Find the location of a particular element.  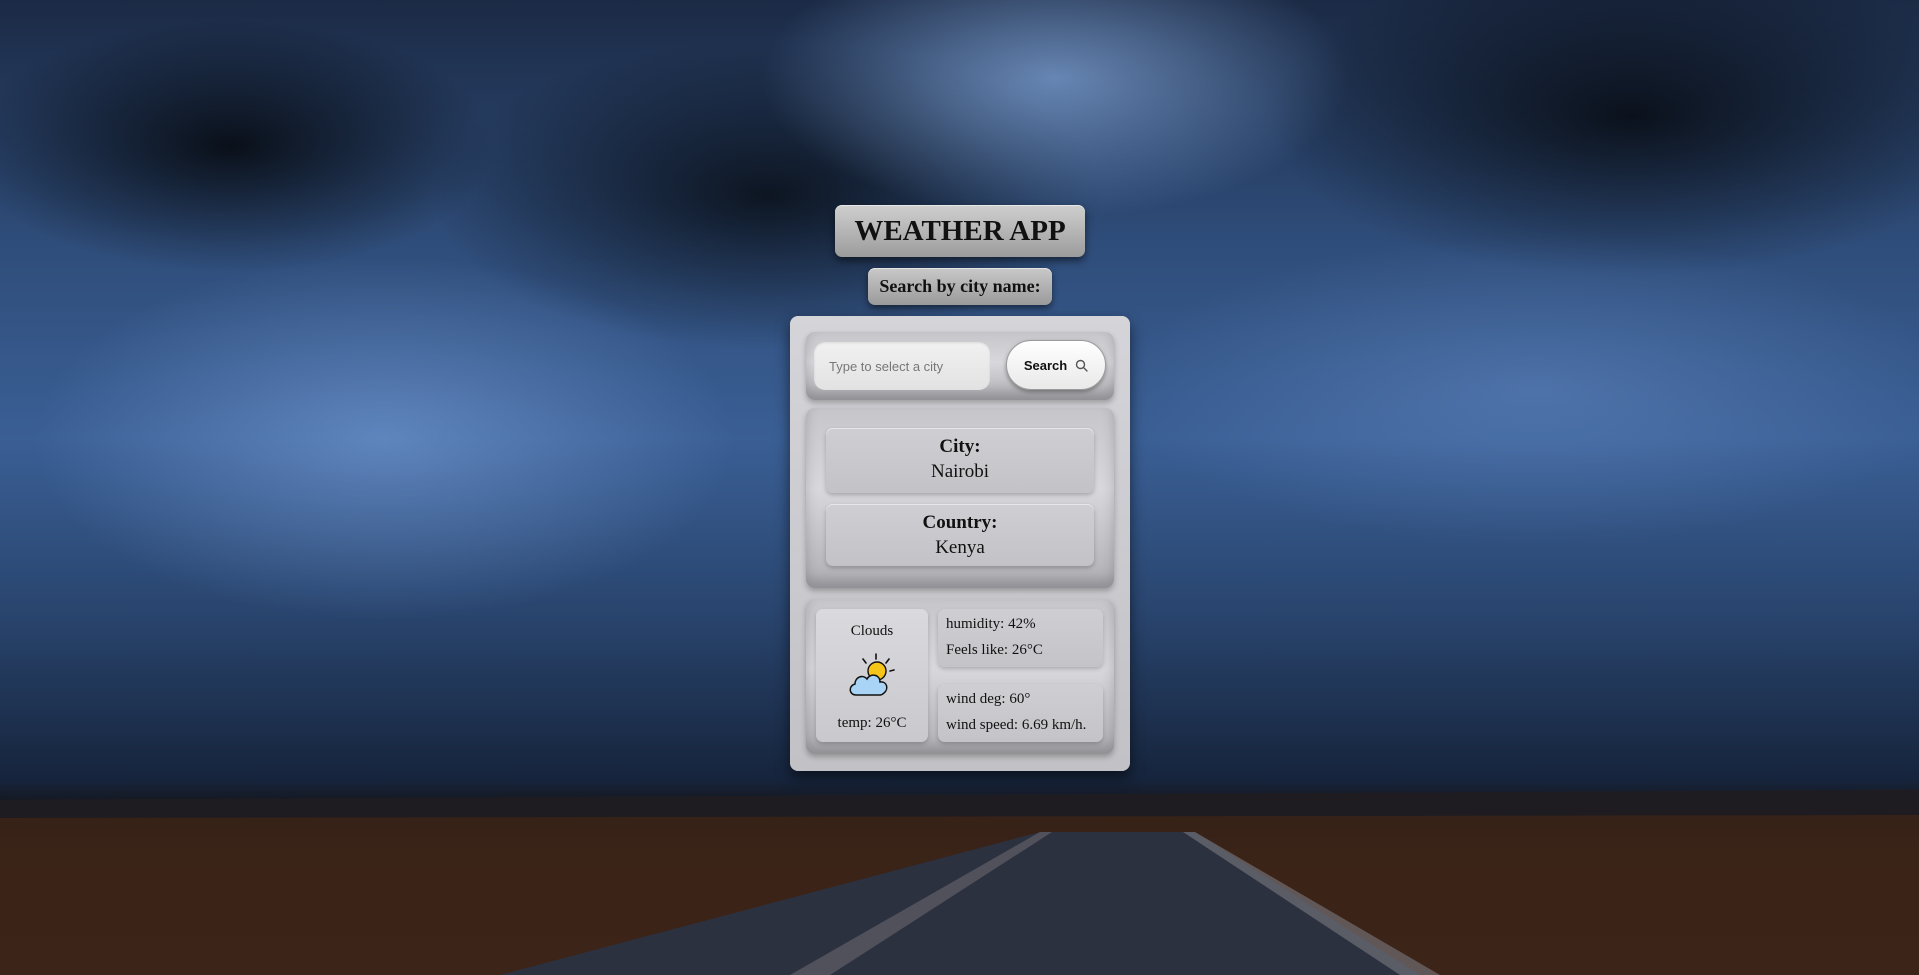

city-box: City: Nairobi is located at coordinates (960, 460).